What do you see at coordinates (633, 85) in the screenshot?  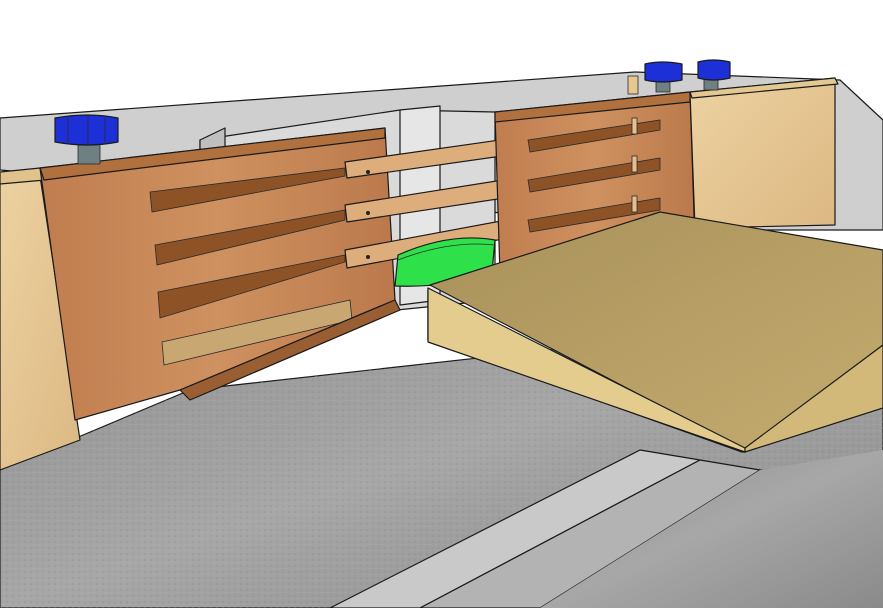 I see `dowel-peg` at bounding box center [633, 85].